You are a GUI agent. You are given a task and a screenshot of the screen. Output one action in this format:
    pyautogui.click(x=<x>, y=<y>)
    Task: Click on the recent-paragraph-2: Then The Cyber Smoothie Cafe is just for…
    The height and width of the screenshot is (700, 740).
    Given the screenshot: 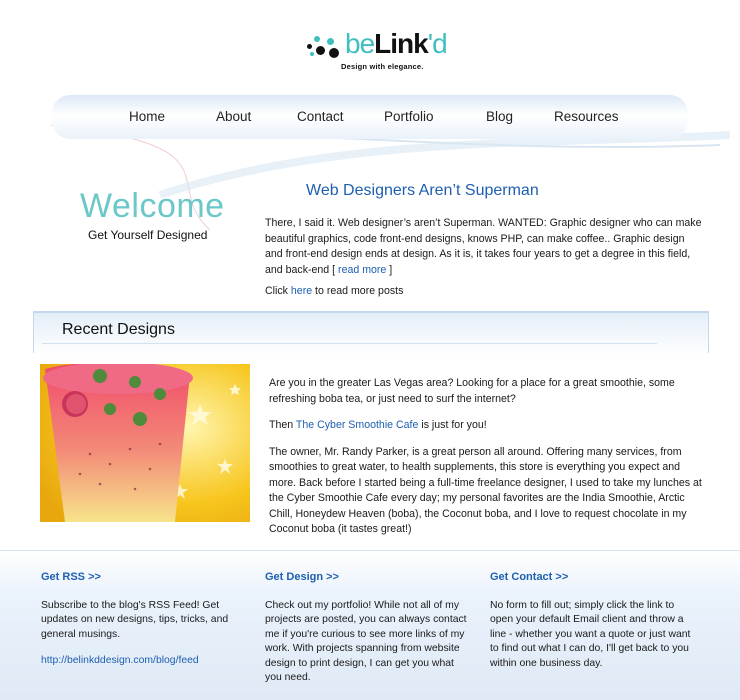 What is the action you would take?
    pyautogui.click(x=378, y=425)
    